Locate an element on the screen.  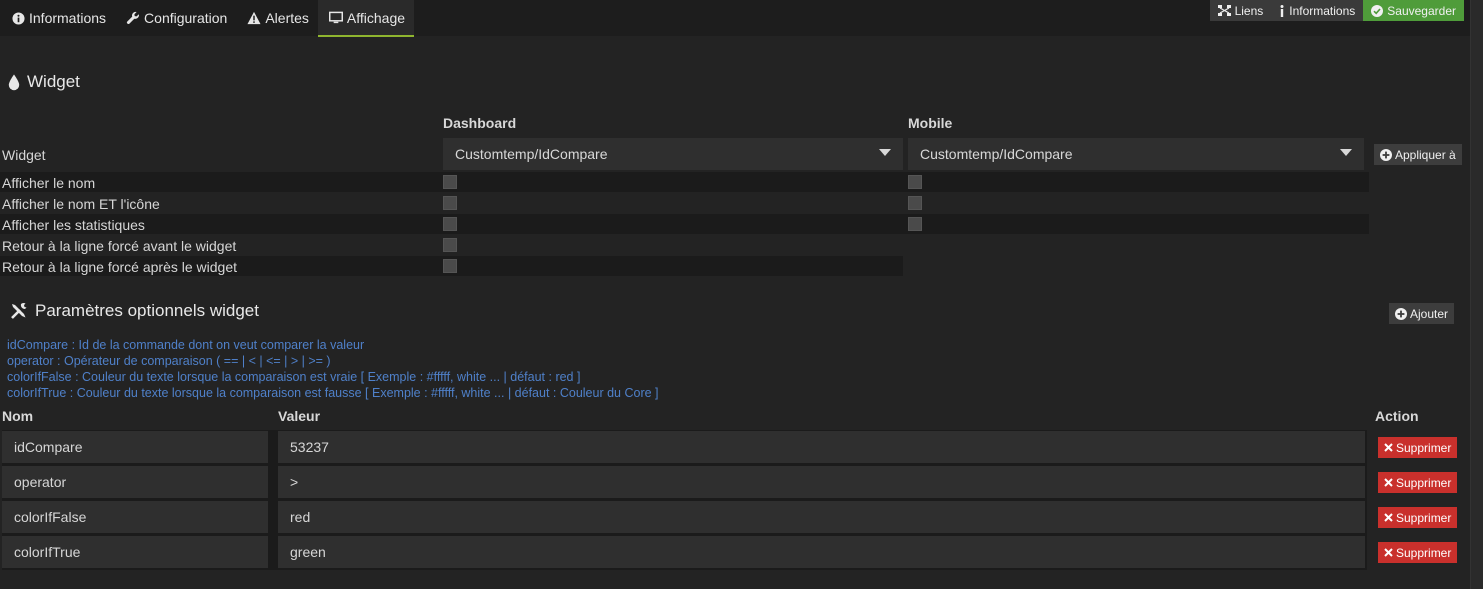
show-name-label: Afficher le nom is located at coordinates (49, 183).